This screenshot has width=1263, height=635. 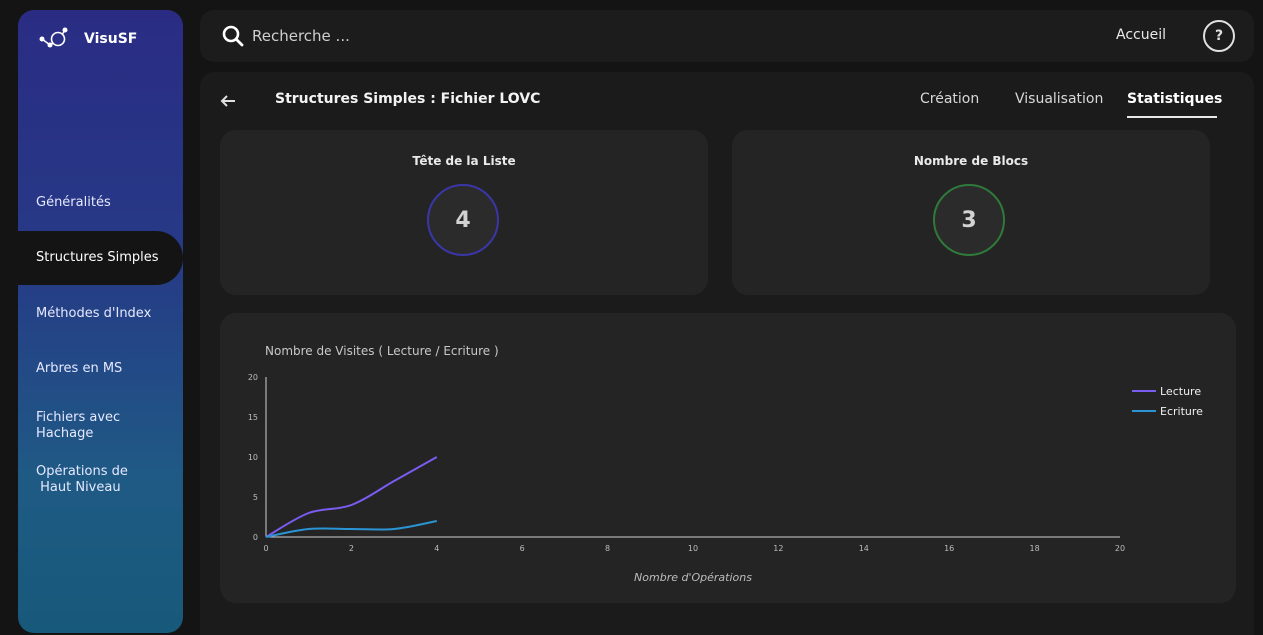 What do you see at coordinates (94, 313) in the screenshot?
I see `sidebar-item-label: Méthodes d'Index` at bounding box center [94, 313].